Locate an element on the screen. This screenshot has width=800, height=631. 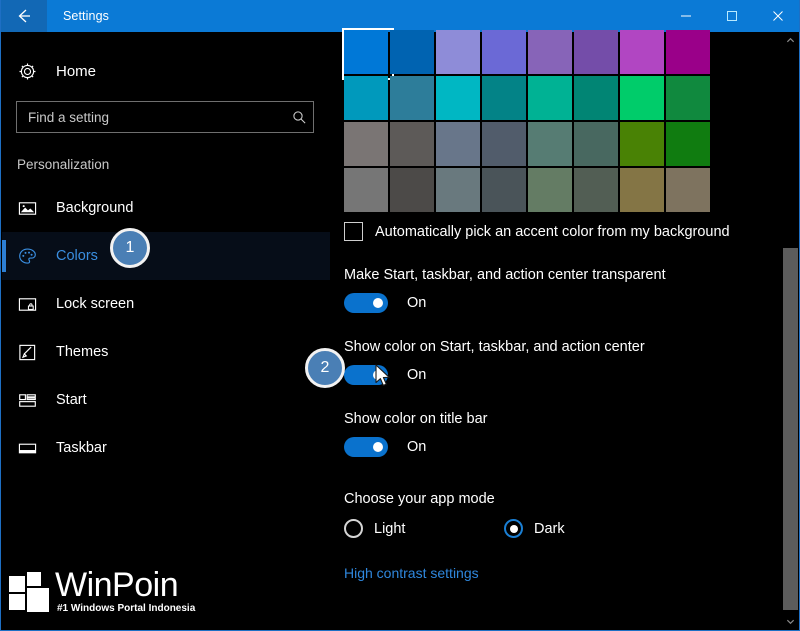
winpoin-watermark: WinPoin #1 Windows Portal Indonesia is located at coordinates (102, 592).